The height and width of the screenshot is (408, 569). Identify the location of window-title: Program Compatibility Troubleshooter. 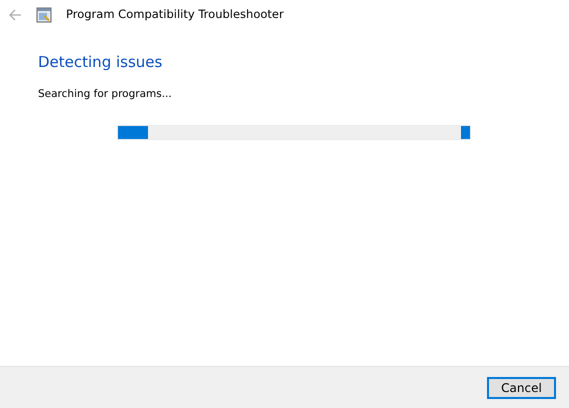
(175, 15).